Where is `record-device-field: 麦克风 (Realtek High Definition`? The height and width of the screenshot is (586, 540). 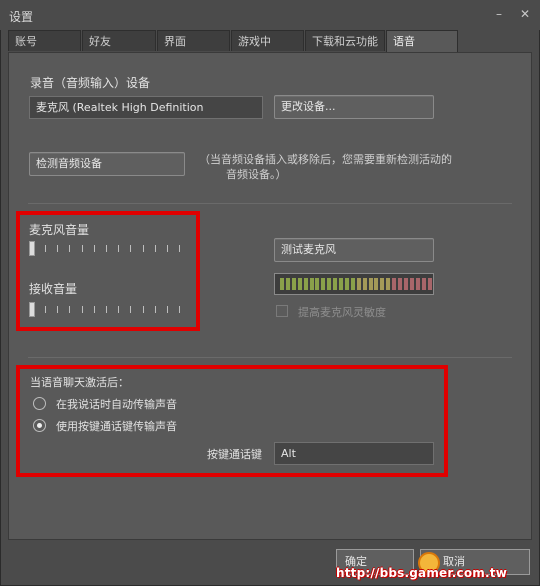
record-device-field: 麦克风 (Realtek High Definition is located at coordinates (146, 107).